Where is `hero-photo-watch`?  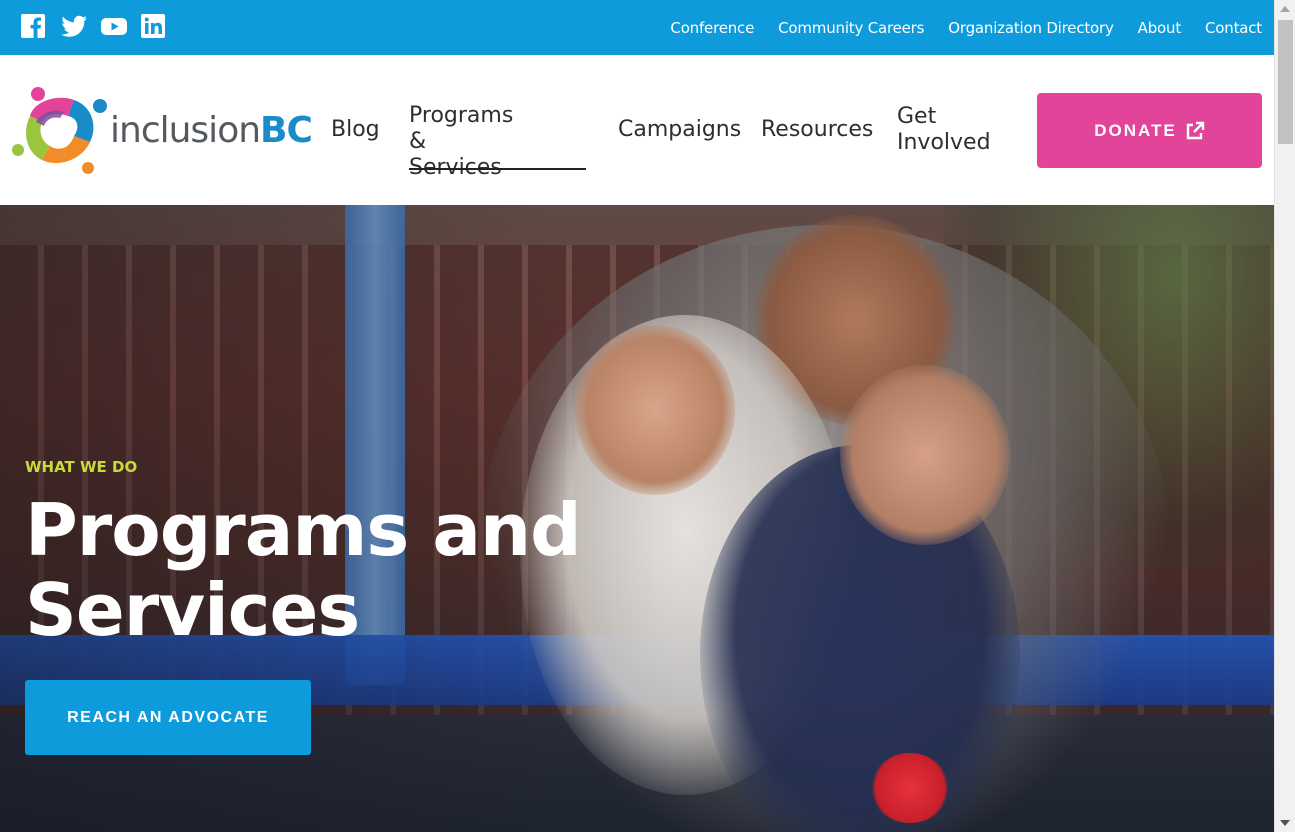 hero-photo-watch is located at coordinates (910, 788).